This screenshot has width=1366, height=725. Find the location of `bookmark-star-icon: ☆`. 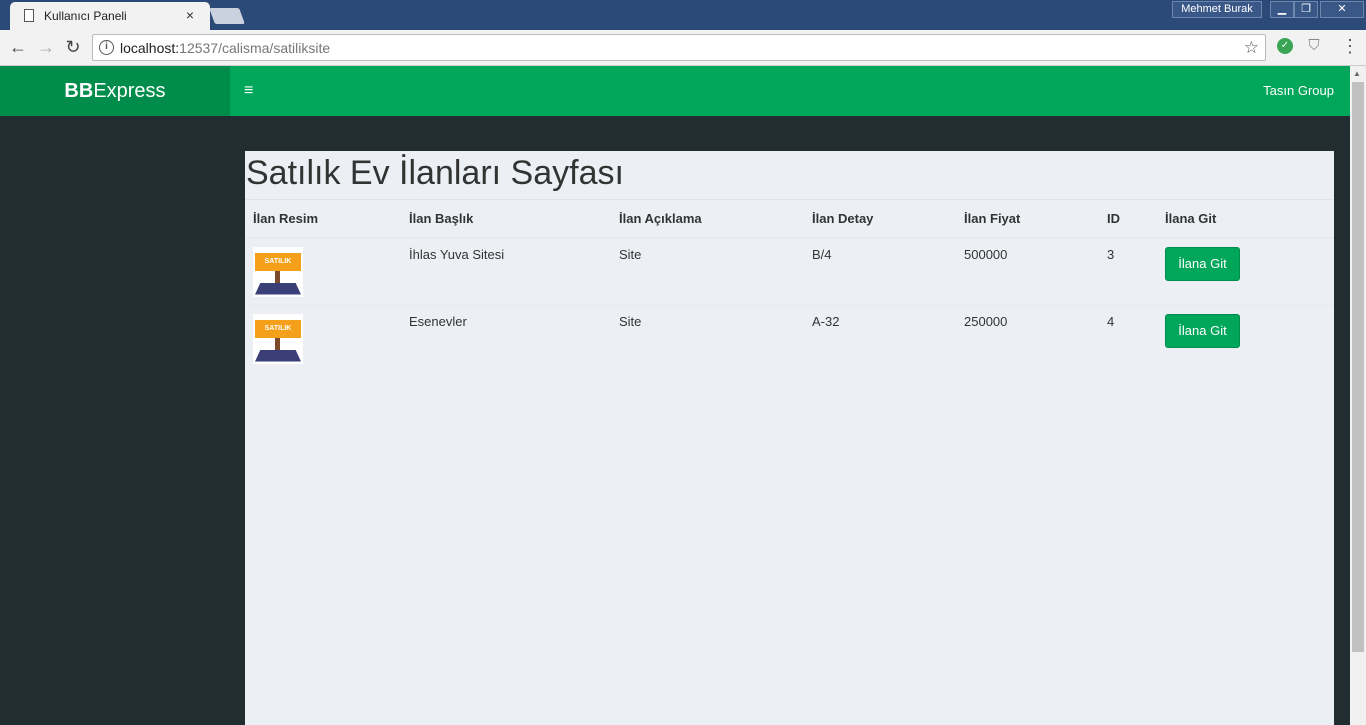

bookmark-star-icon: ☆ is located at coordinates (1251, 48).